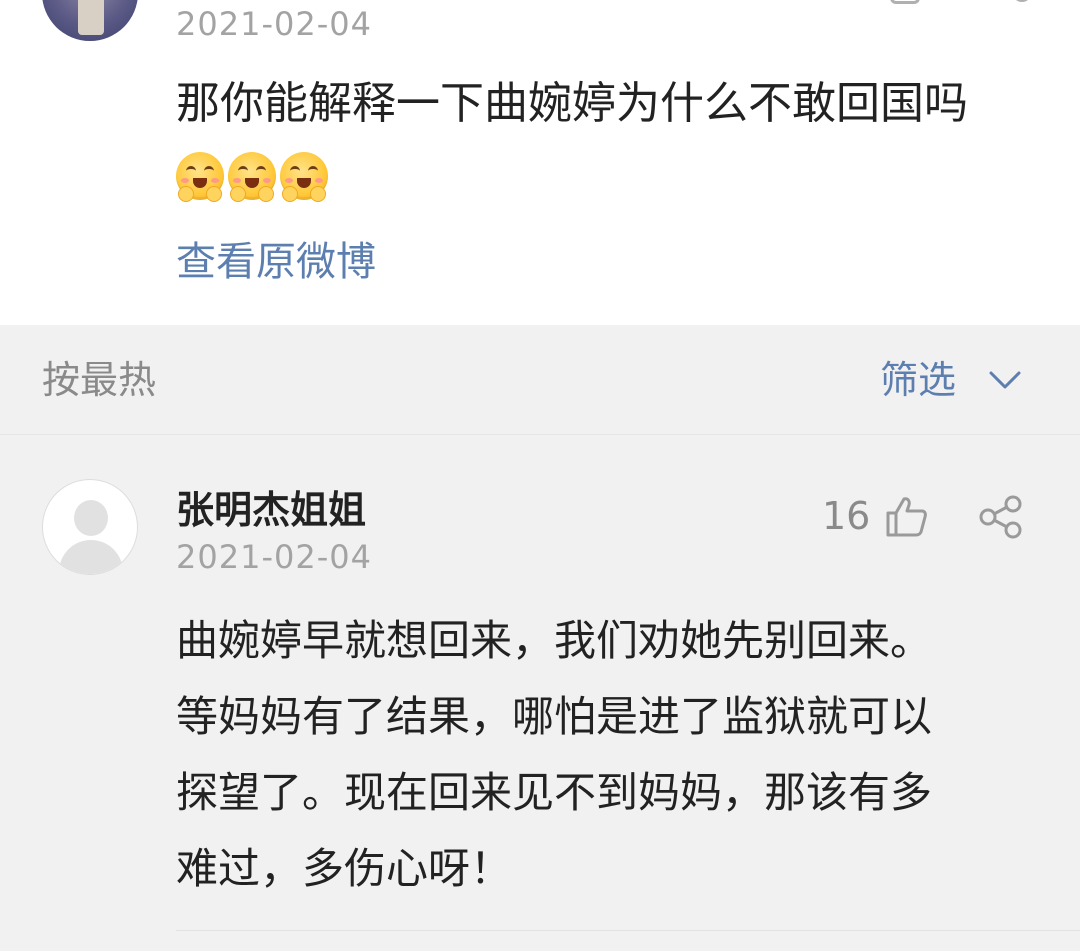 This screenshot has width=1080, height=951. I want to click on comment-text-line: 曲婉婷早就想回来，我们劝她先别回来。, so click(554, 640).